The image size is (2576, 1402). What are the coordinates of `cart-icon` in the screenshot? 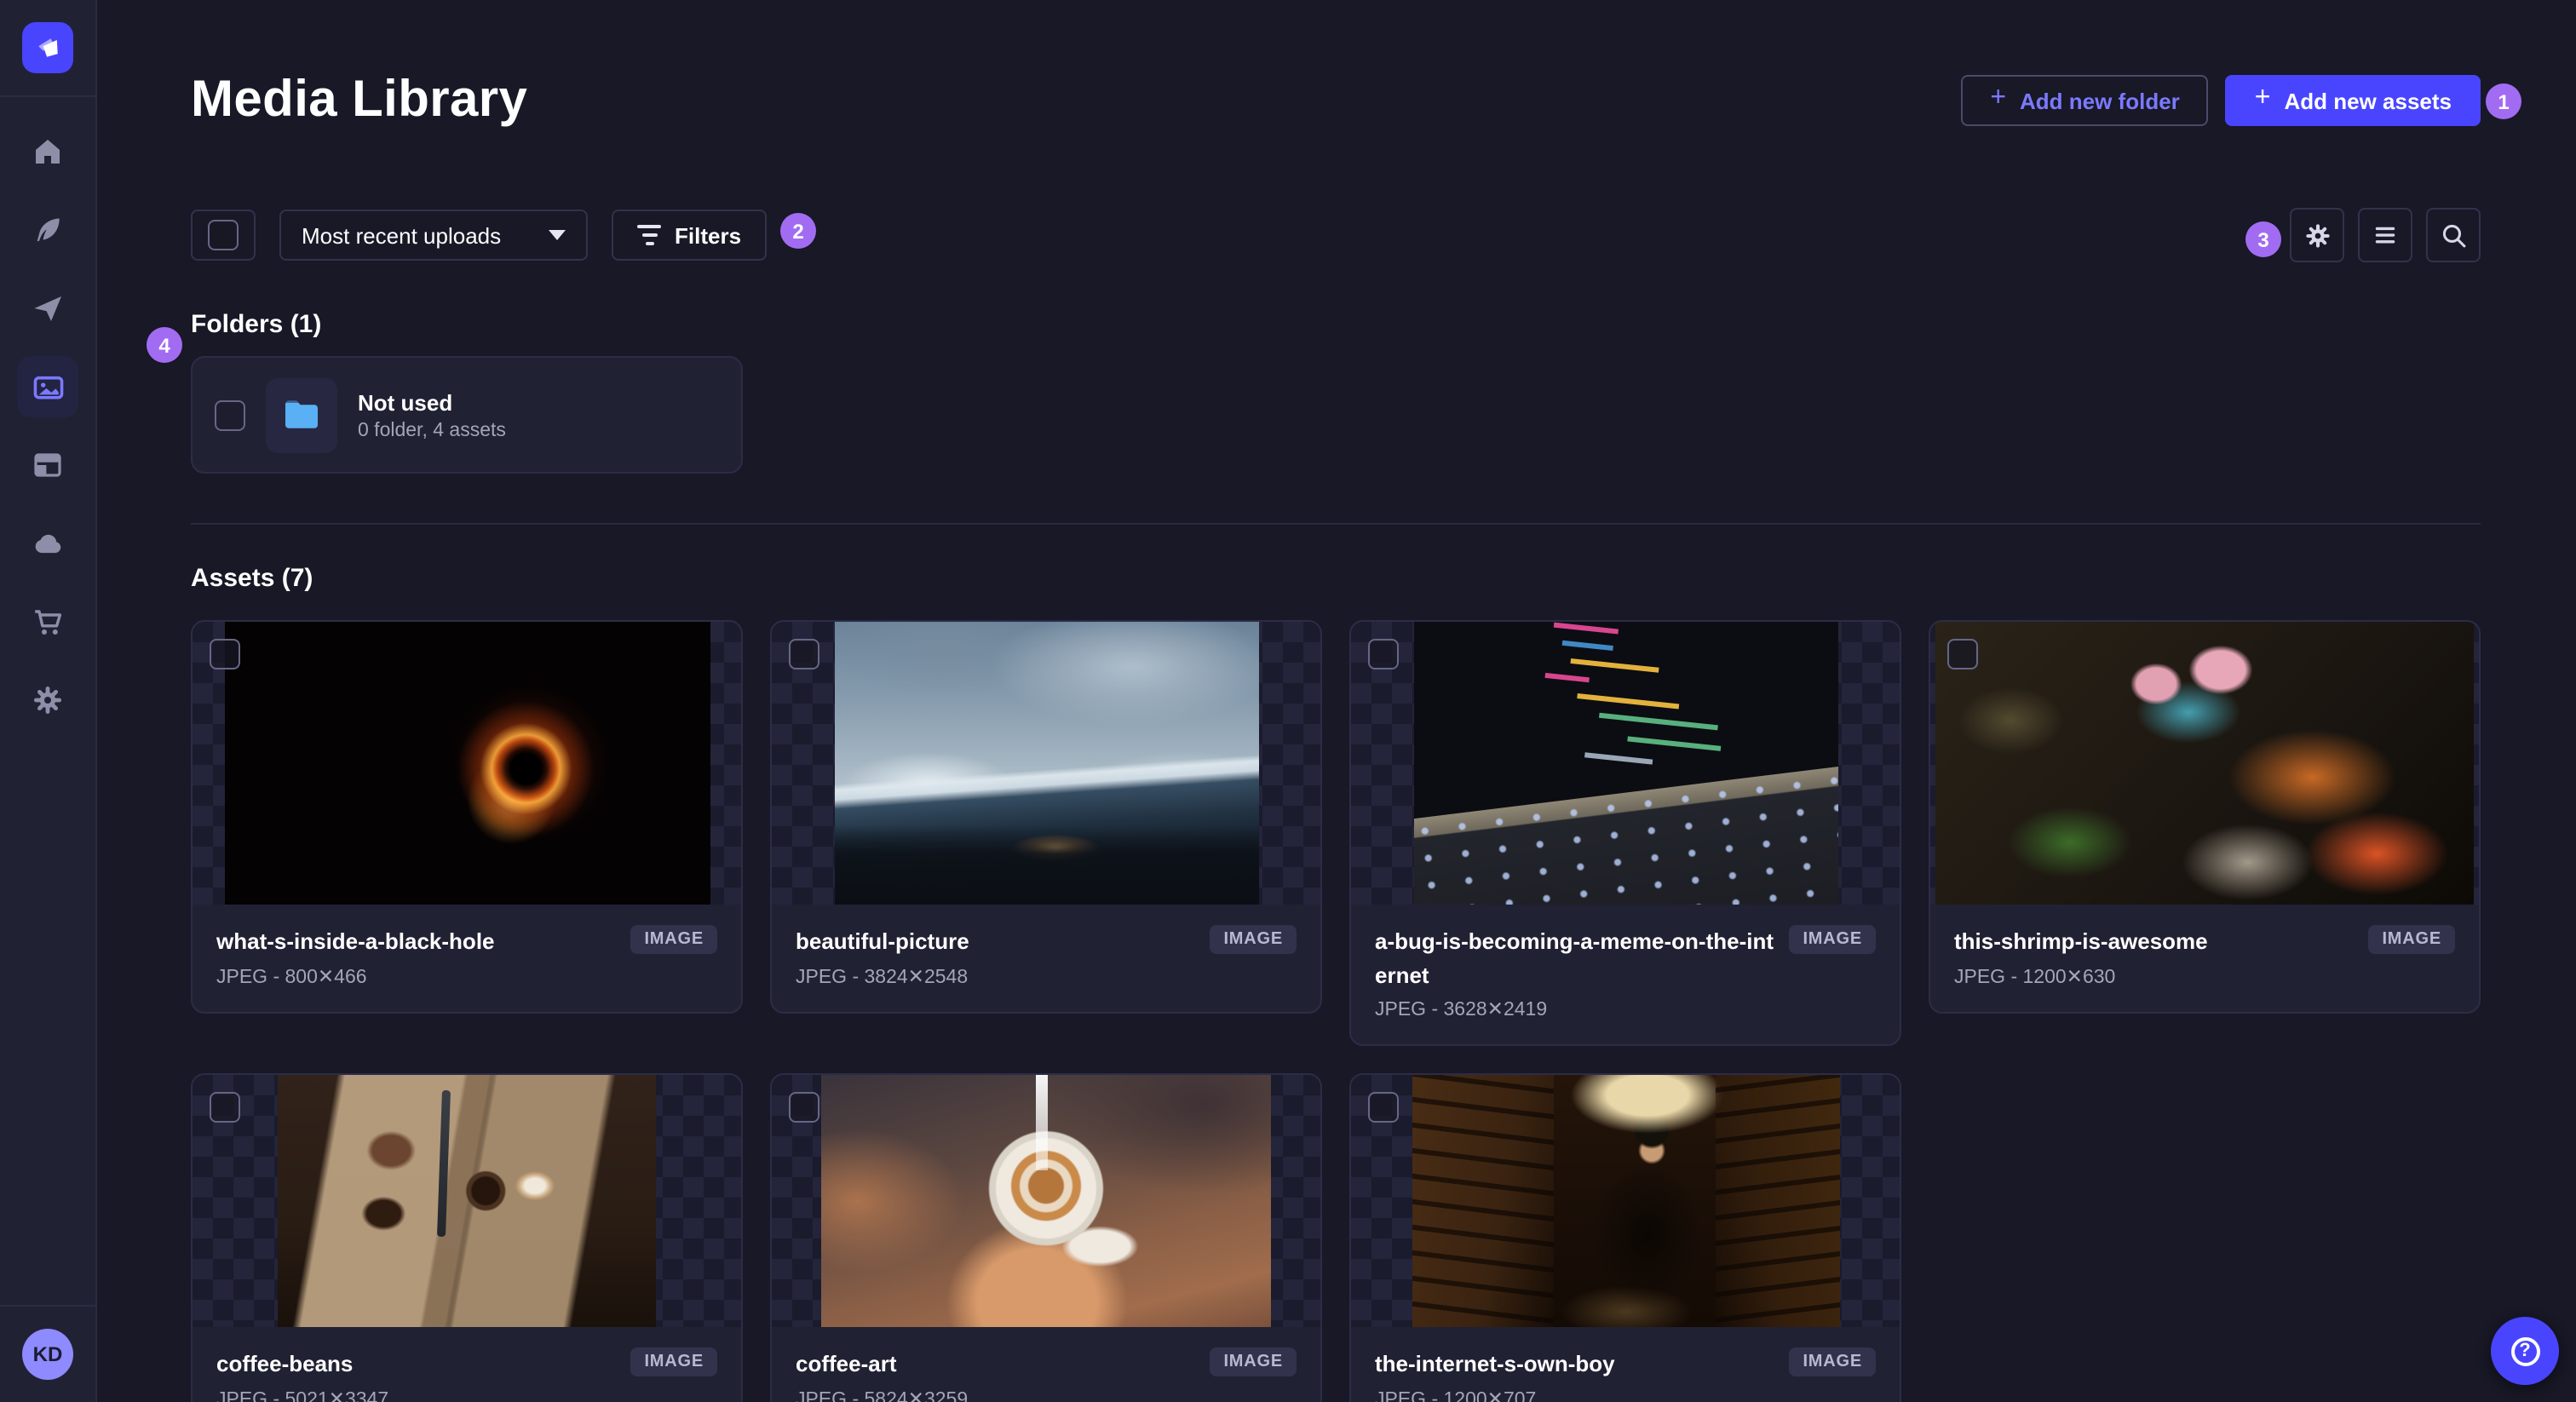 It's located at (49, 622).